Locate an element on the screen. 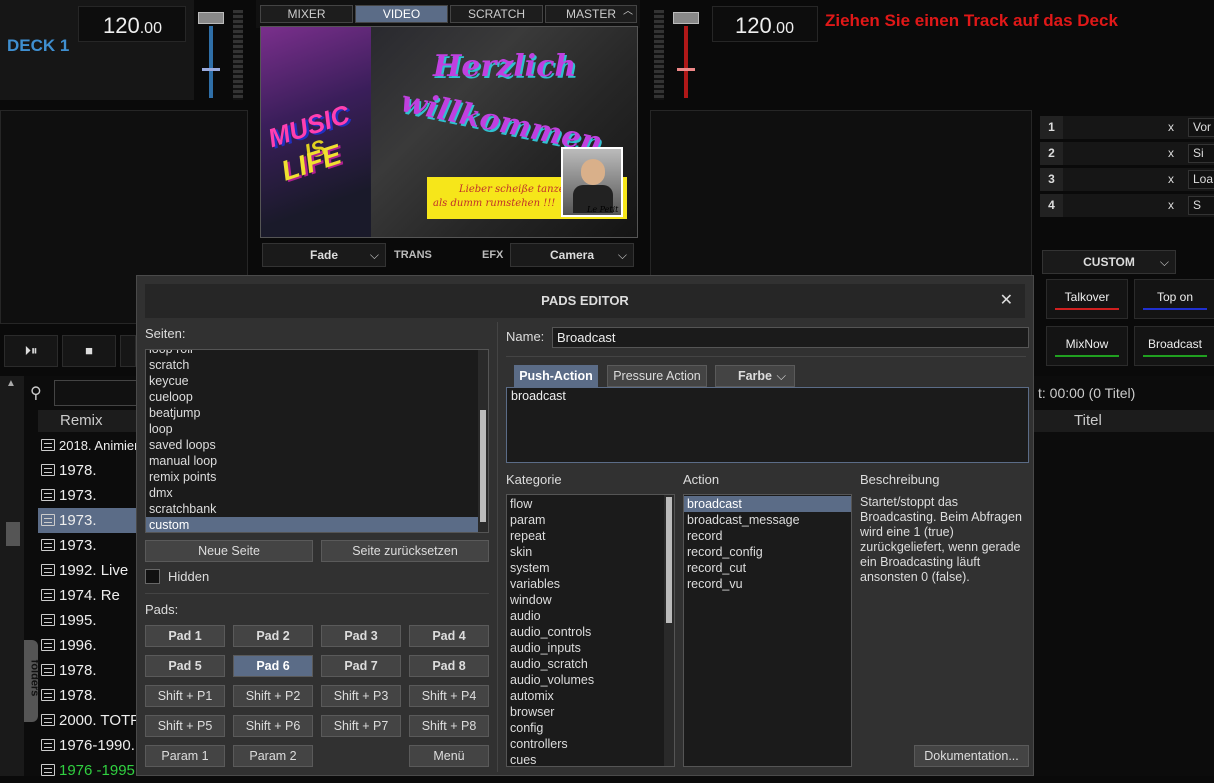  list-item: param is located at coordinates (590, 520).